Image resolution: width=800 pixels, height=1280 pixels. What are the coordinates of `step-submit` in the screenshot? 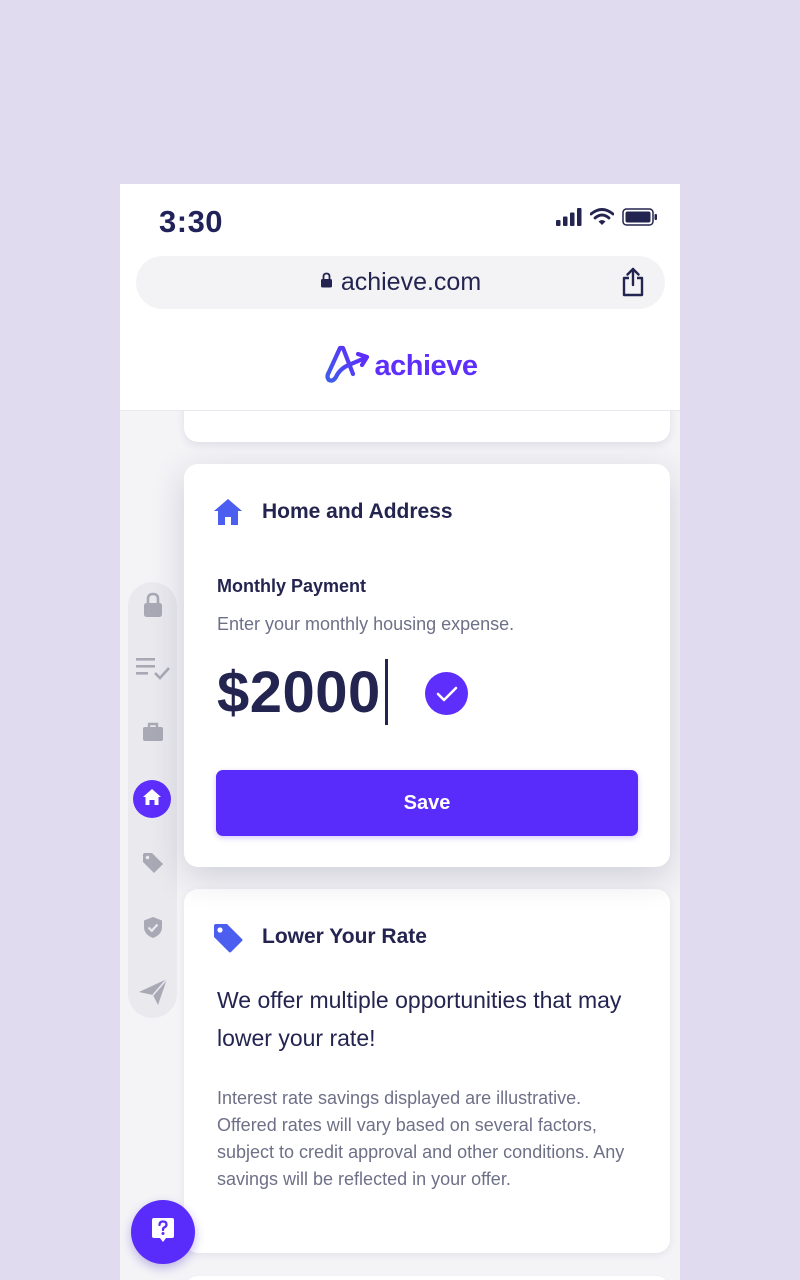 It's located at (152, 994).